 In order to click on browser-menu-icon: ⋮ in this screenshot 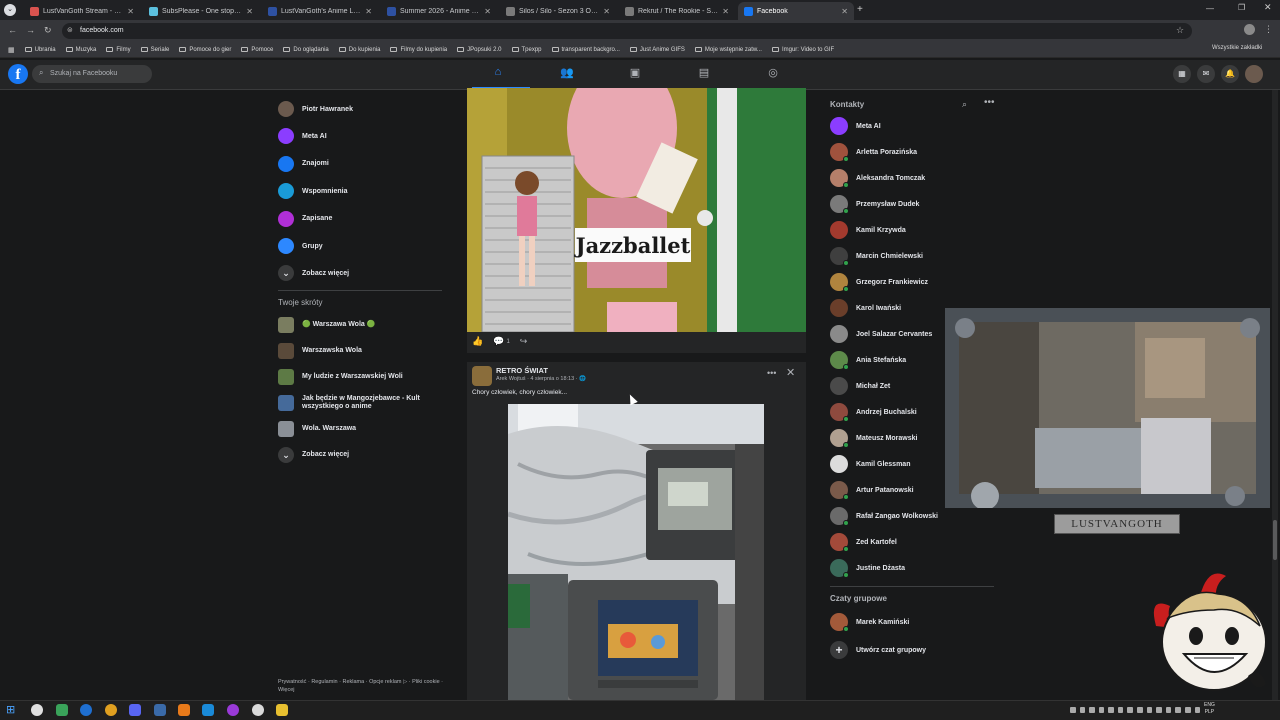, I will do `click(1268, 29)`.